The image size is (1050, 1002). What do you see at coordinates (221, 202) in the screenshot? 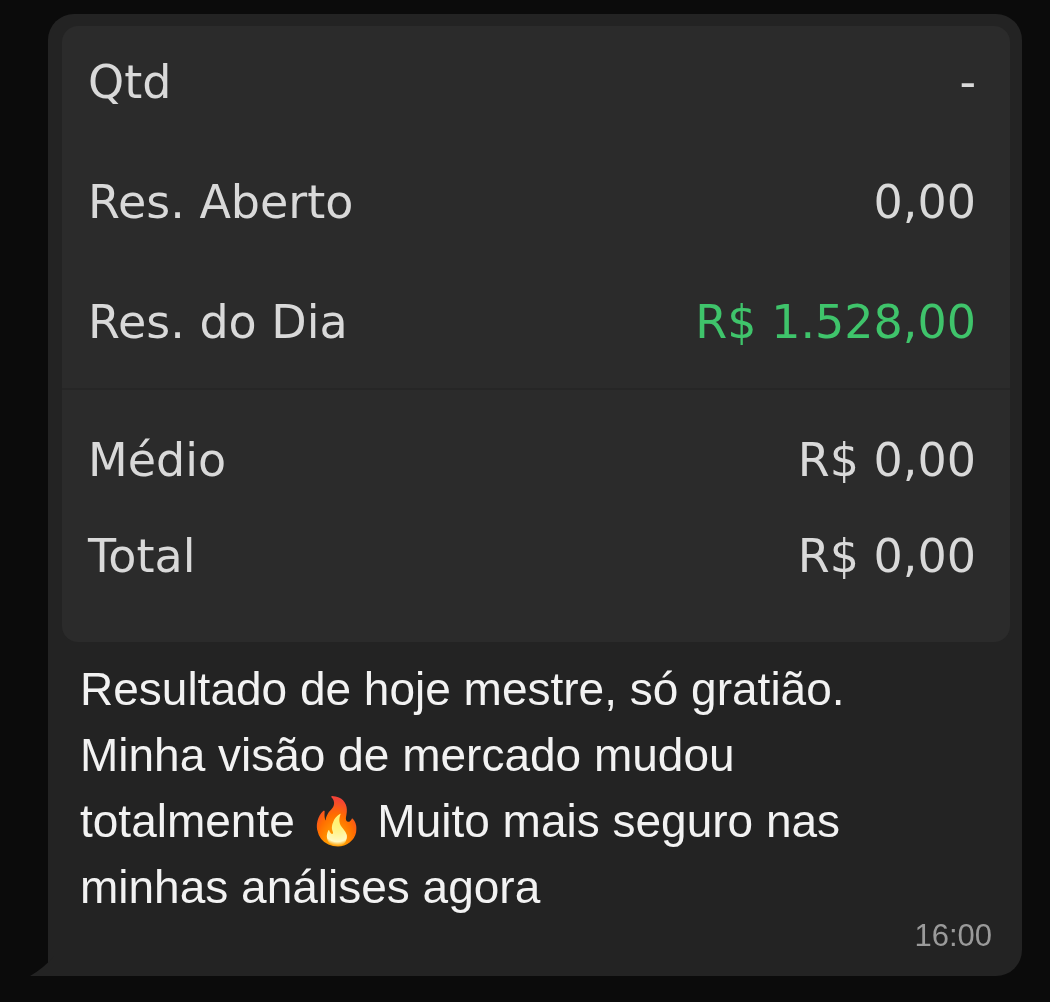
I see `row-label: Res. Aberto` at bounding box center [221, 202].